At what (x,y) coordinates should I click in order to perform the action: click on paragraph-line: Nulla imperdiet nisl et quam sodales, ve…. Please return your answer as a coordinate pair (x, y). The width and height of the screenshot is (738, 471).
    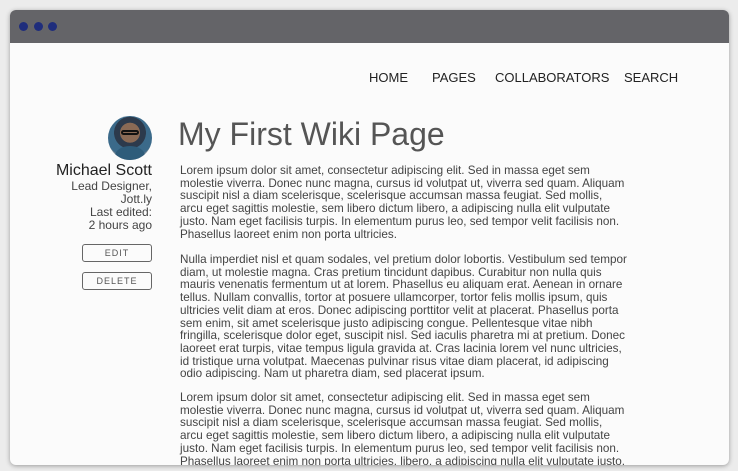
    Looking at the image, I should click on (403, 259).